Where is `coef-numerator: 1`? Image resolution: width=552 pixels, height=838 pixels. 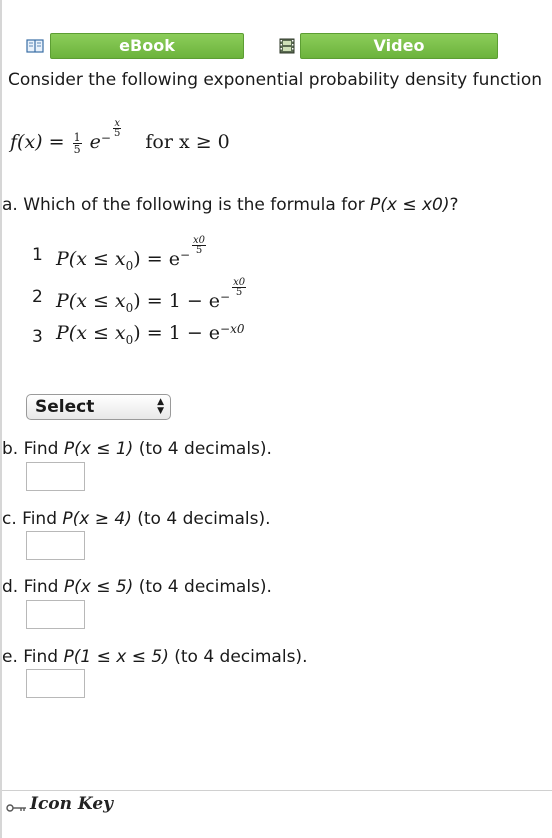 coef-numerator: 1 is located at coordinates (77, 137).